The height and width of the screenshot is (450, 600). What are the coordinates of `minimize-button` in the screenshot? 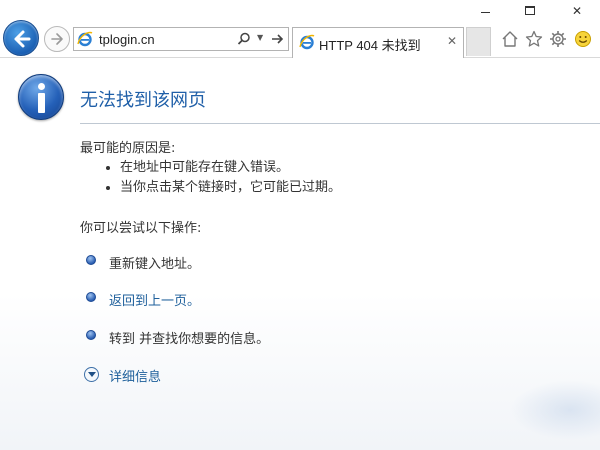 It's located at (485, 11).